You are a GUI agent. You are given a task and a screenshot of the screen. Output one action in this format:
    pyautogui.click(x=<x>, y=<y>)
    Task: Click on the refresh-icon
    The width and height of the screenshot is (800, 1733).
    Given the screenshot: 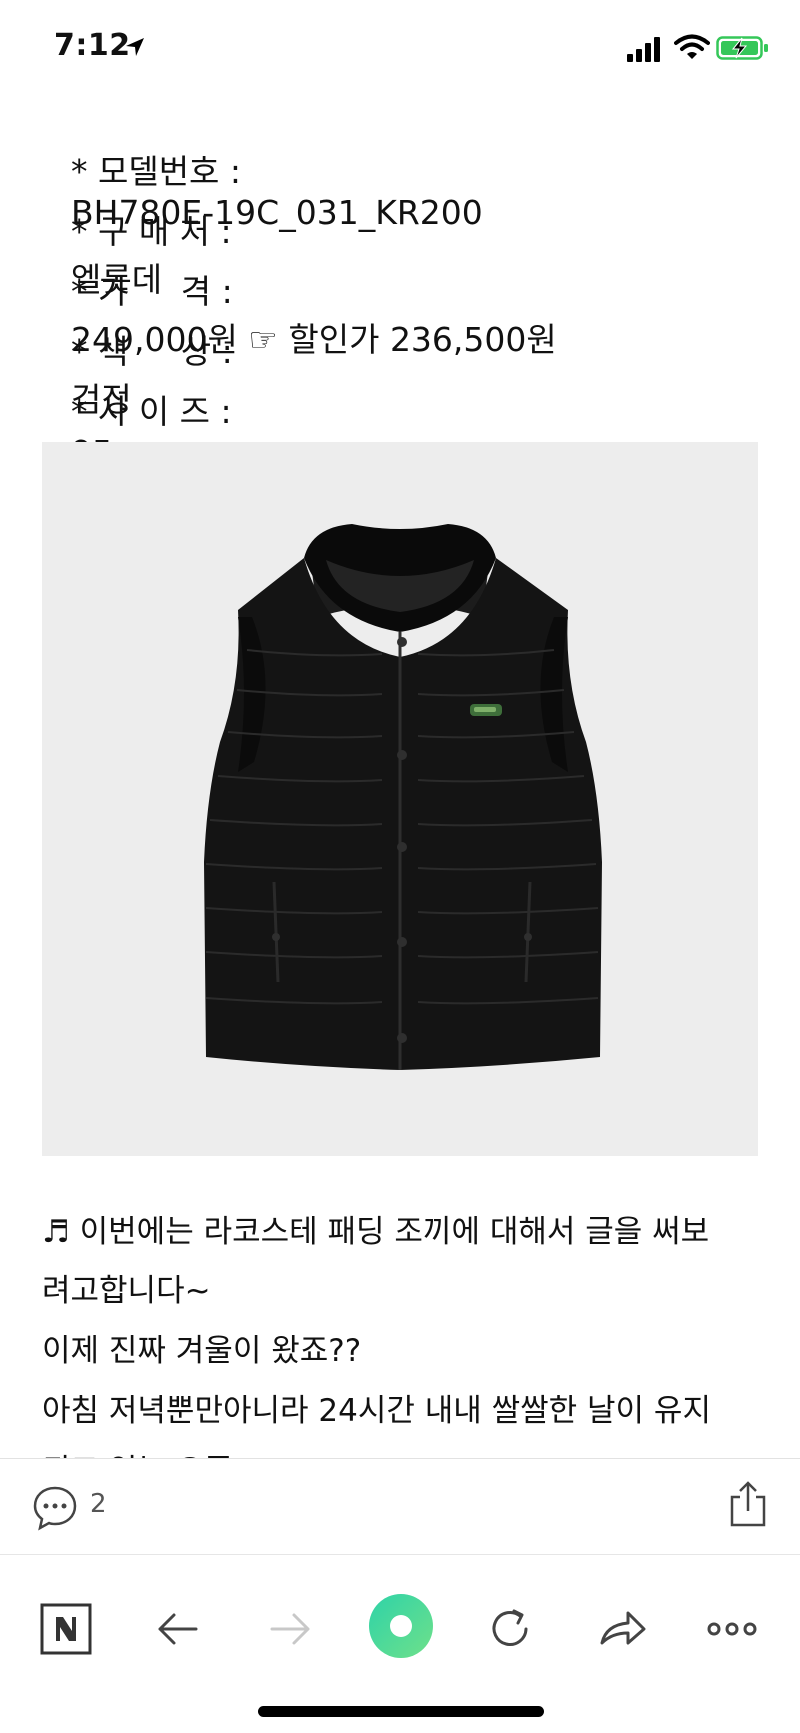 What is the action you would take?
    pyautogui.click(x=510, y=1629)
    